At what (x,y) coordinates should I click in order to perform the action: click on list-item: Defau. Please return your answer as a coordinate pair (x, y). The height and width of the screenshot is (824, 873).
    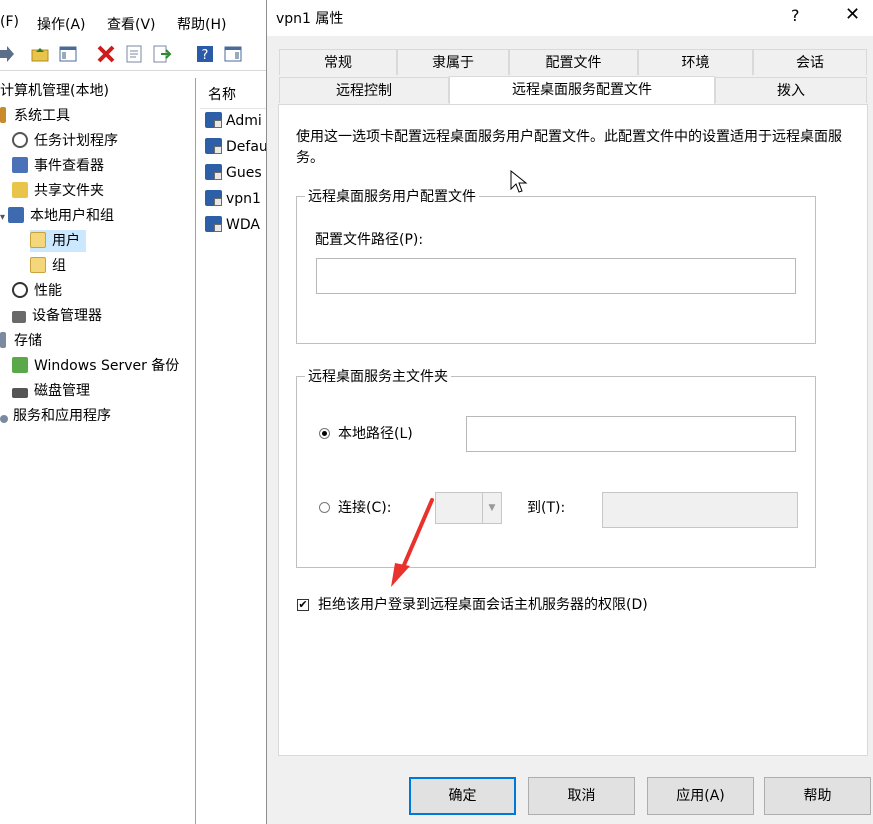
    Looking at the image, I should click on (235, 146).